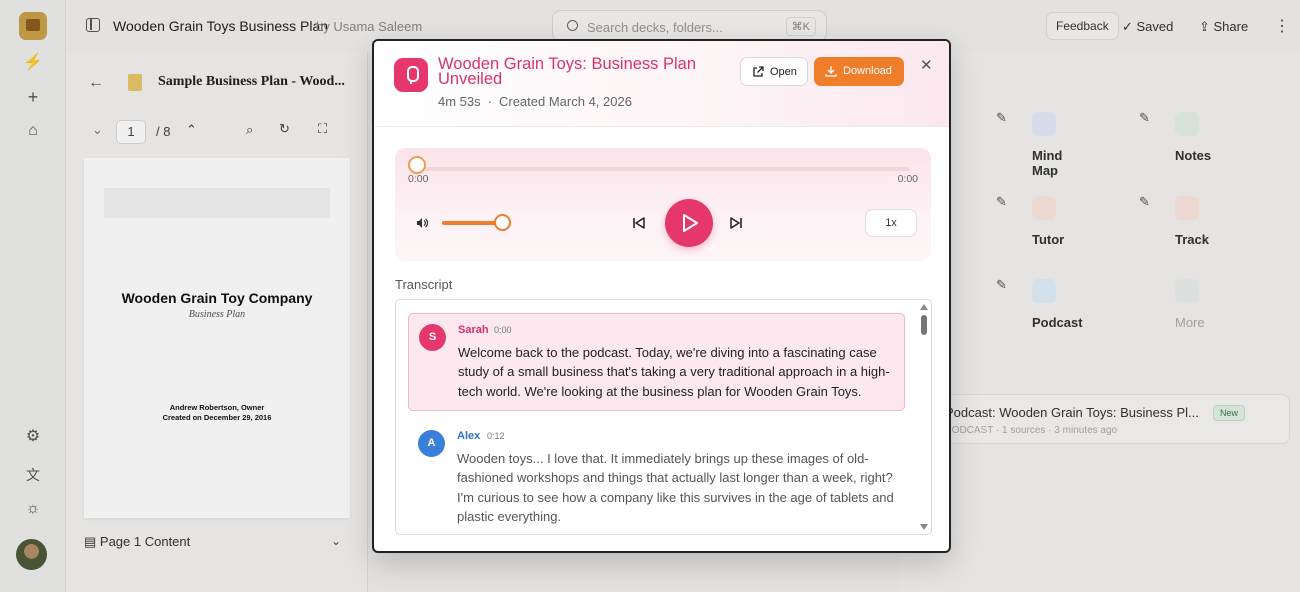 The width and height of the screenshot is (1300, 592). I want to click on speaker-name: Alex, so click(469, 436).